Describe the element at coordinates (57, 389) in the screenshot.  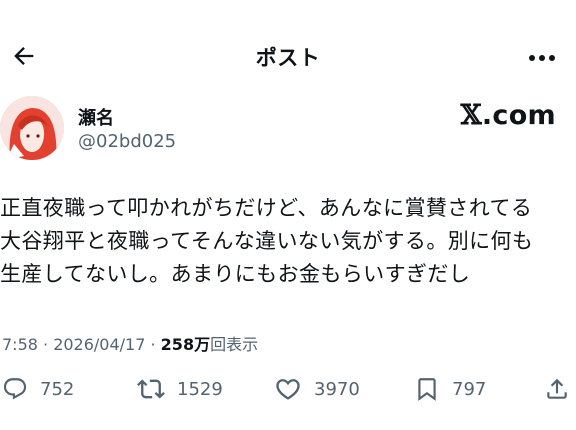
I see `reply-count: 752` at that location.